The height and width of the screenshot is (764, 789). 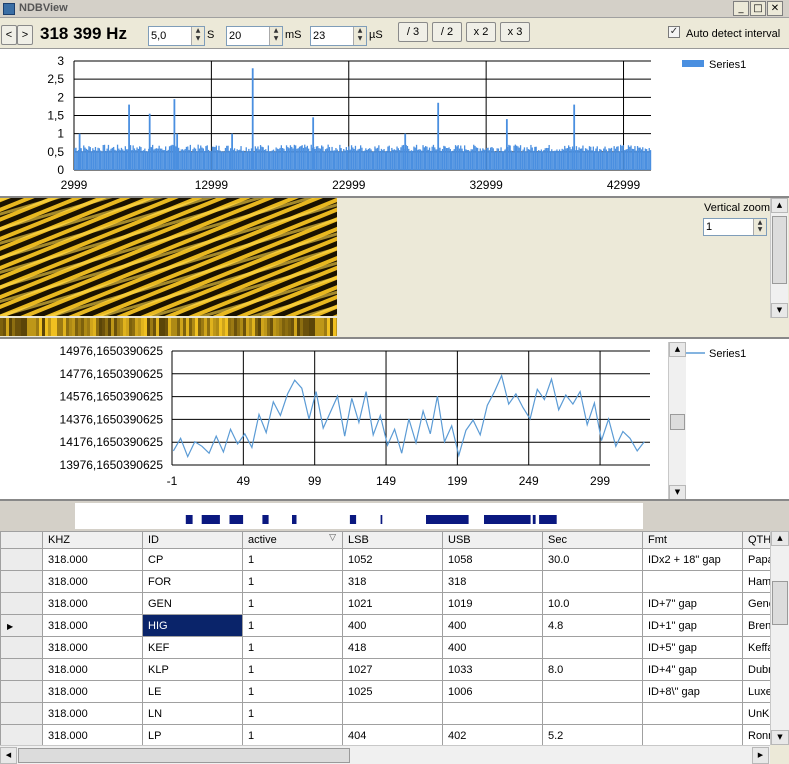 I want to click on table-row: 318.000LP14044025.2 Ronn, so click(x=385, y=735).